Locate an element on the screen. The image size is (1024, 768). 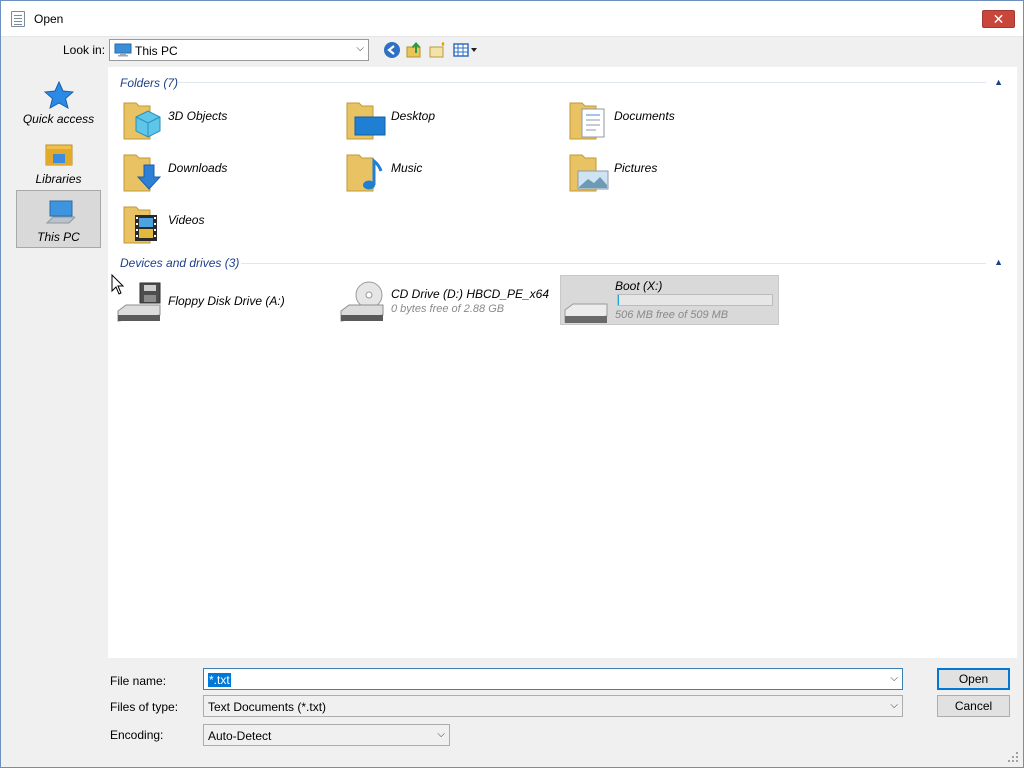
hard-drive-icon is located at coordinates (586, 313).